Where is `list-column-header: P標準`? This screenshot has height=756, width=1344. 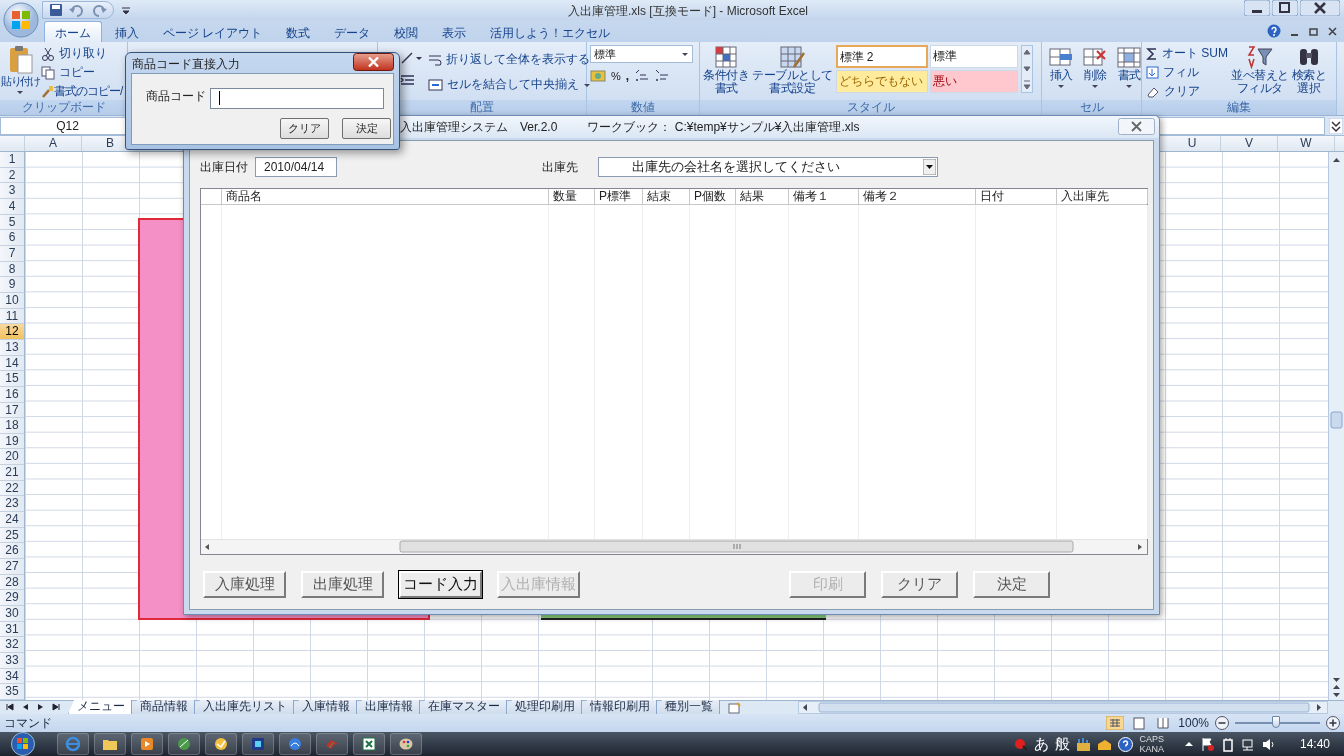 list-column-header: P標準 is located at coordinates (619, 196).